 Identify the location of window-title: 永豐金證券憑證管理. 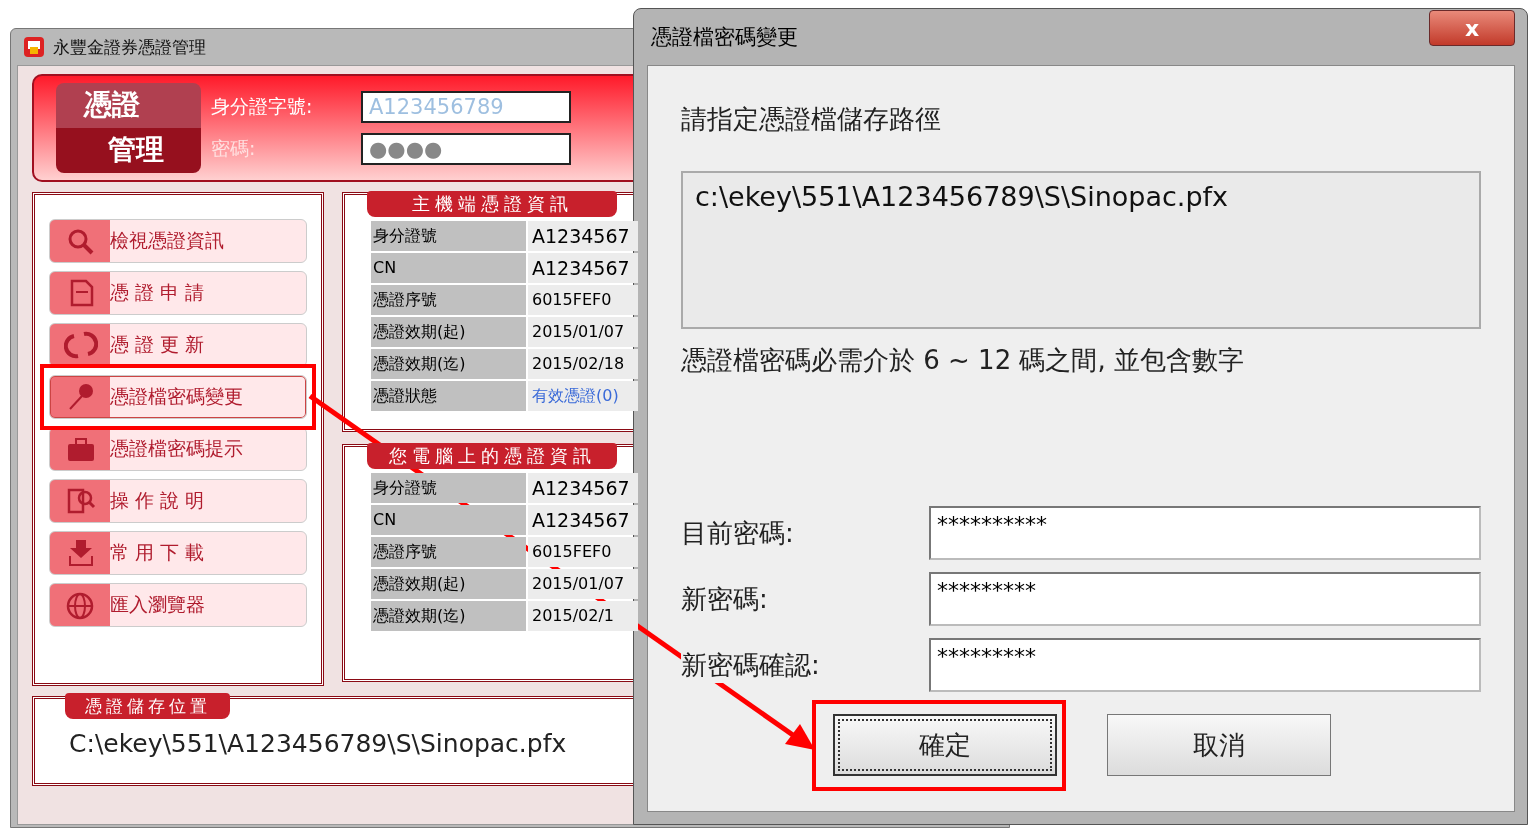
(129, 47).